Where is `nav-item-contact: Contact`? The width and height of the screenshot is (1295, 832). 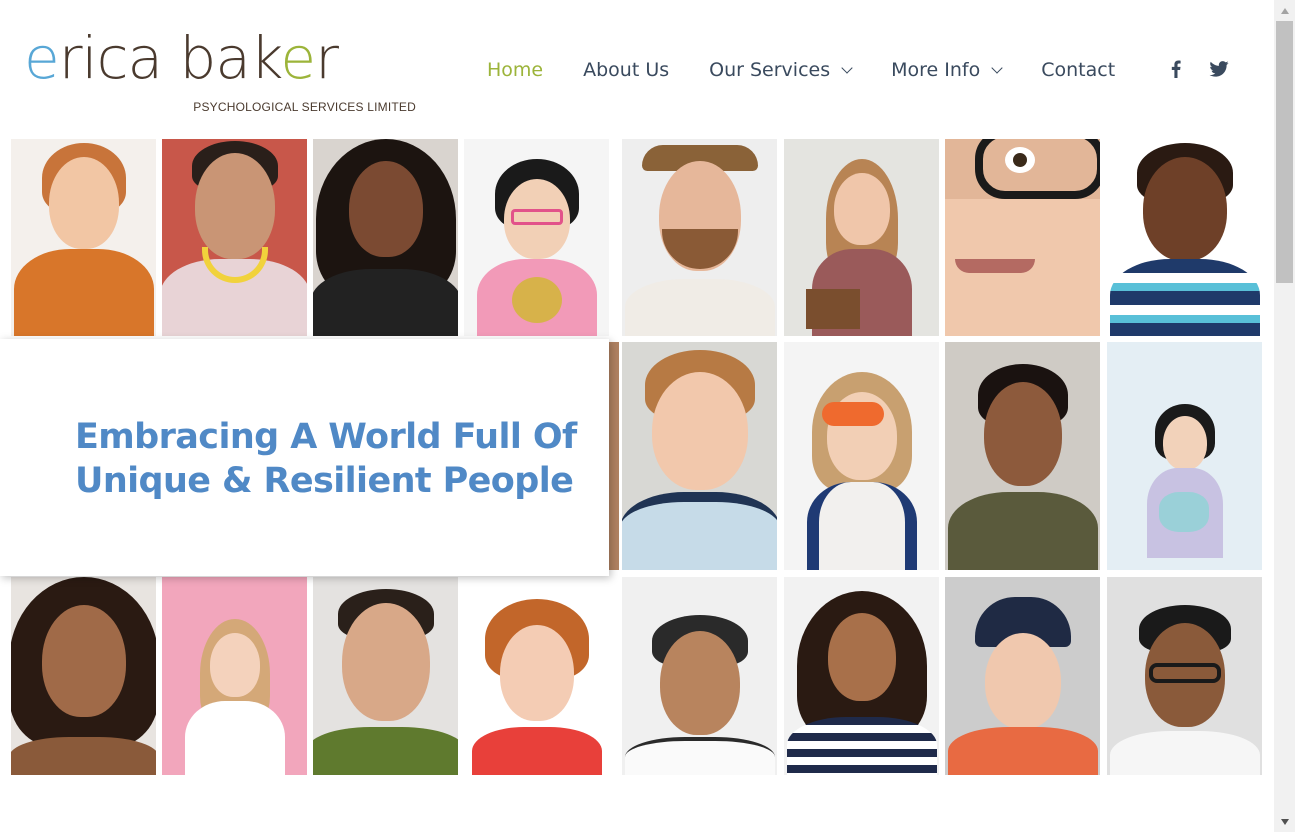
nav-item-contact: Contact is located at coordinates (1078, 70).